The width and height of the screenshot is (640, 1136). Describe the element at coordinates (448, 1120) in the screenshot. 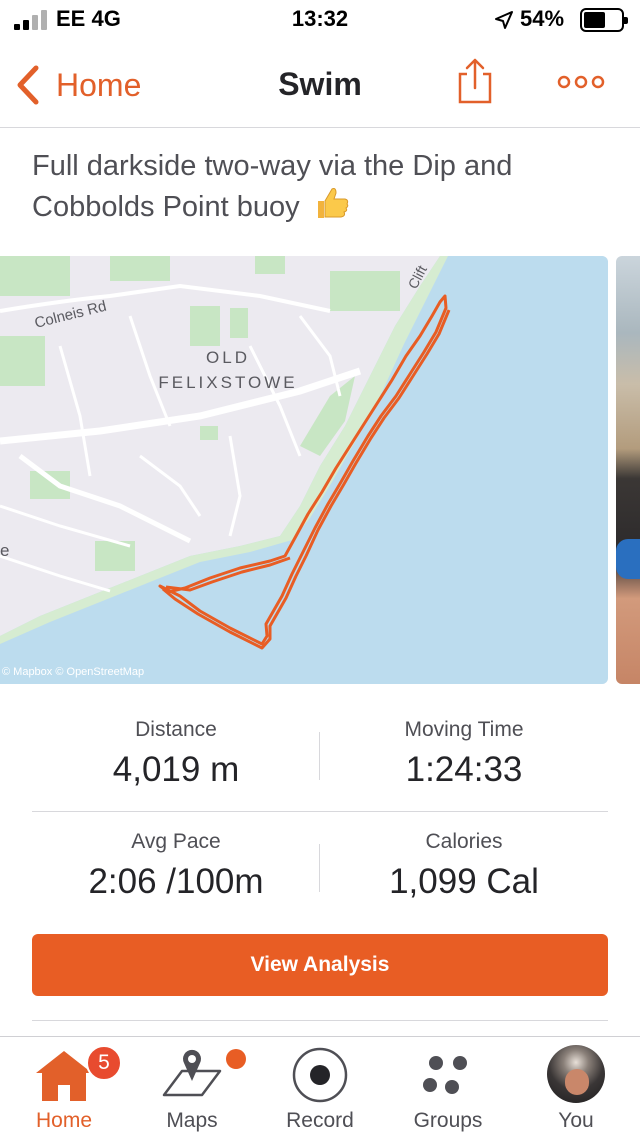

I see `tab-label: Groups` at that location.